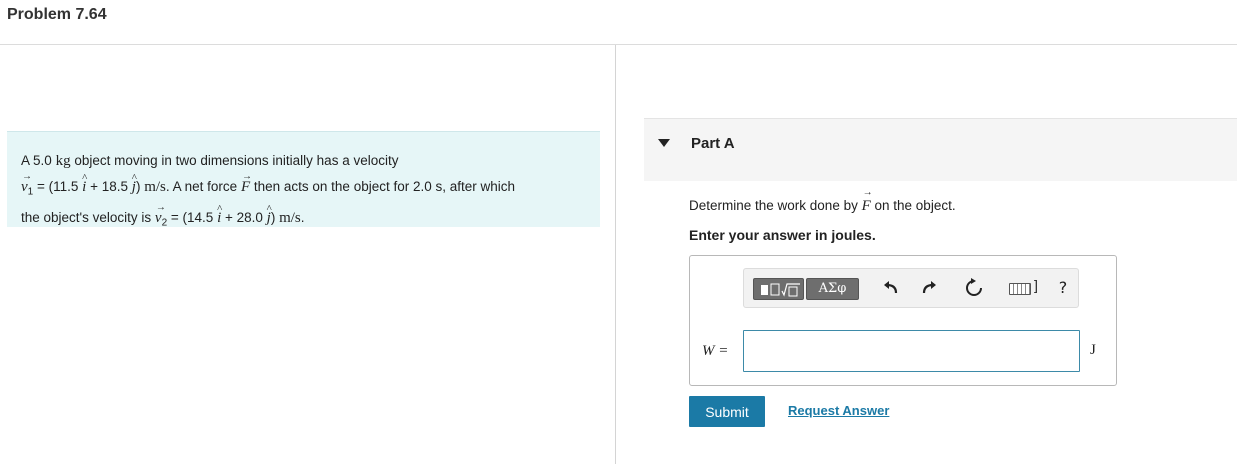  Describe the element at coordinates (715, 351) in the screenshot. I see `variable-label: W =` at that location.